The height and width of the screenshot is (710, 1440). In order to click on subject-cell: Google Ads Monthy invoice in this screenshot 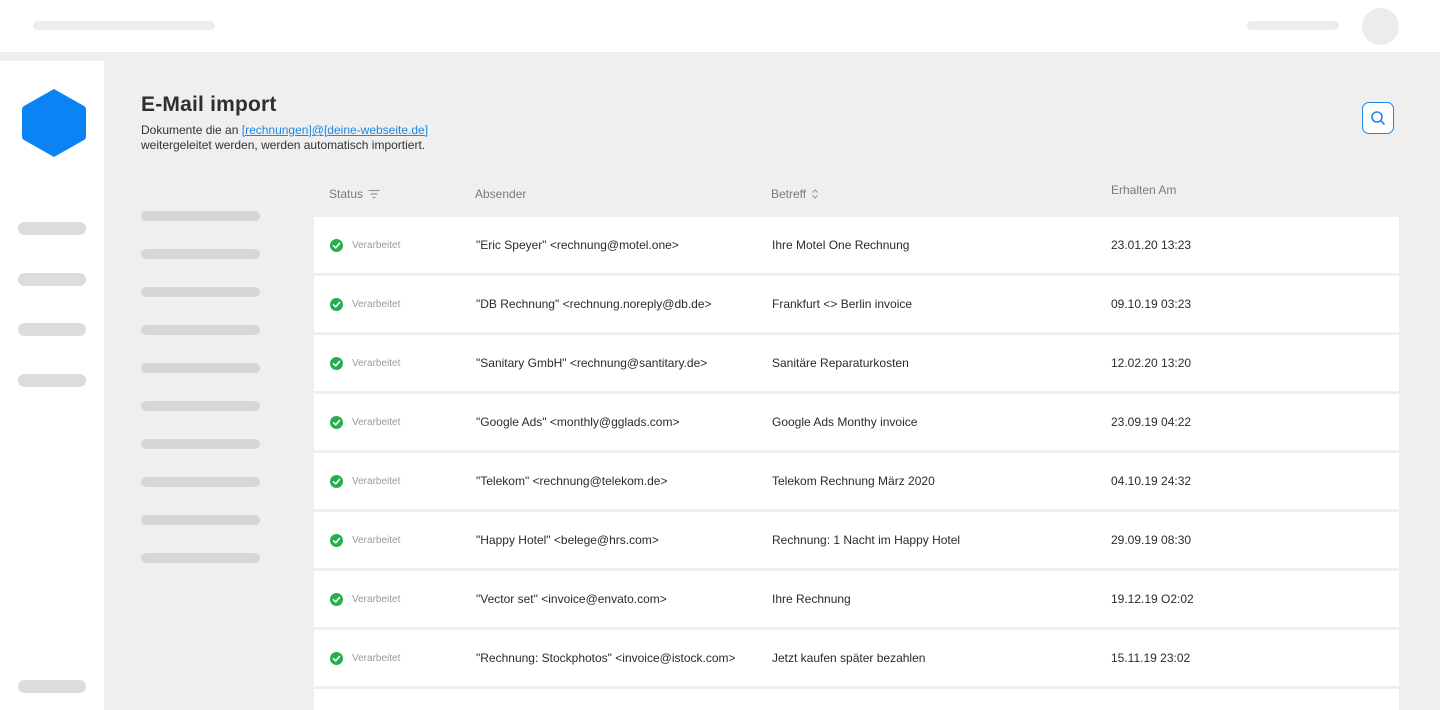, I will do `click(845, 422)`.